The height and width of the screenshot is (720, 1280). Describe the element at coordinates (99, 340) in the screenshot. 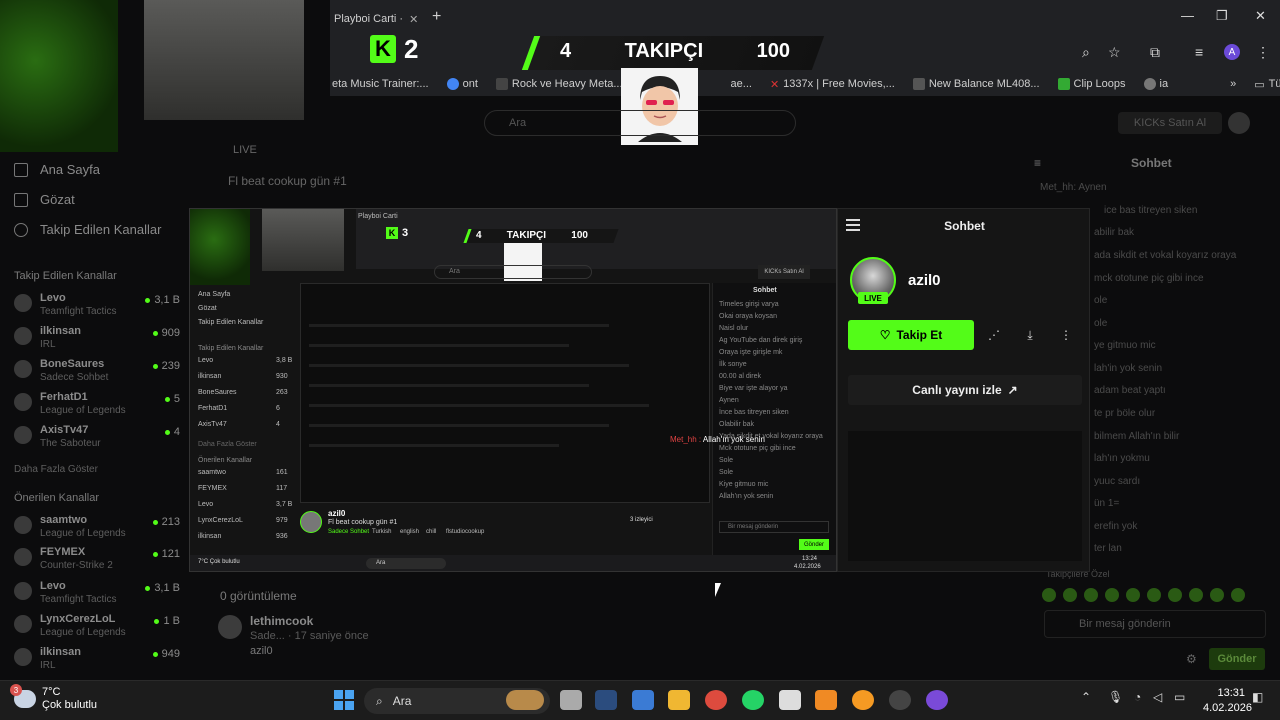

I see `followed-channel: ilkinsan IRL 909` at that location.